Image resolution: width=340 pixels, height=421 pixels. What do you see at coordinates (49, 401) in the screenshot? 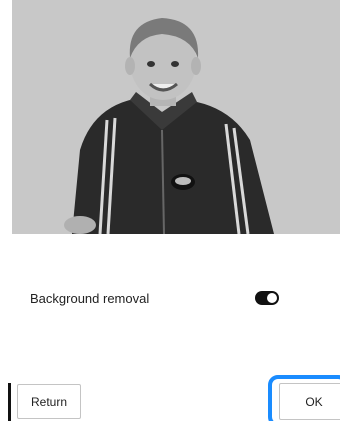
I see `return-button: Return` at bounding box center [49, 401].